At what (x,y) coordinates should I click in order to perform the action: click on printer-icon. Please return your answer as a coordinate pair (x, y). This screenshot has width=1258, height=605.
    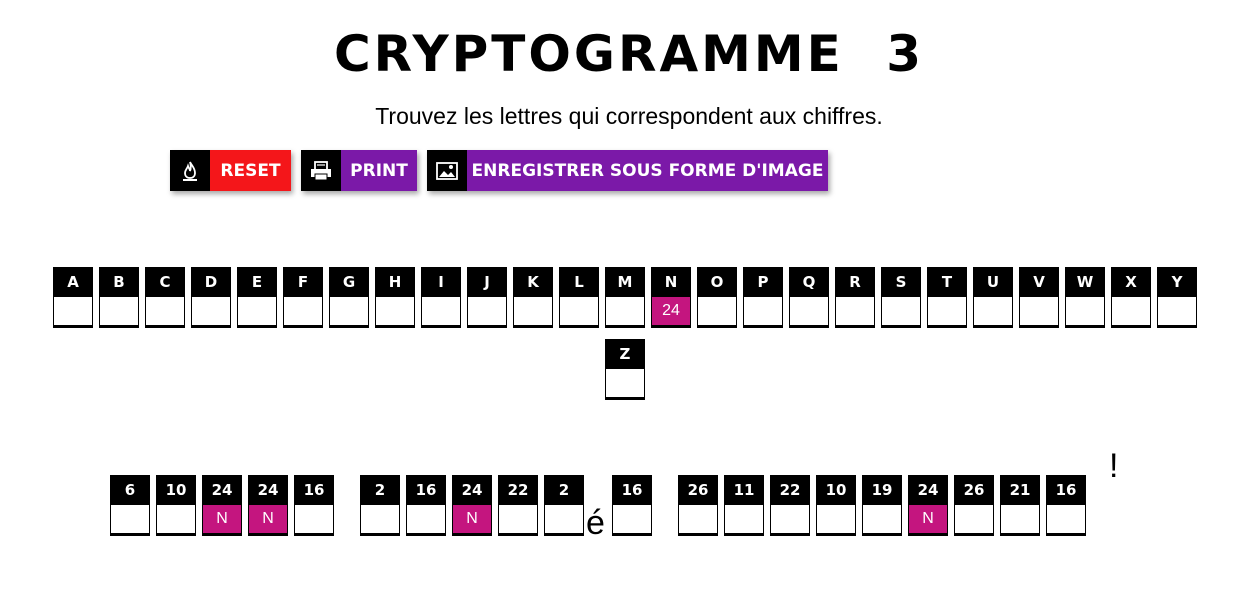
    Looking at the image, I should click on (321, 170).